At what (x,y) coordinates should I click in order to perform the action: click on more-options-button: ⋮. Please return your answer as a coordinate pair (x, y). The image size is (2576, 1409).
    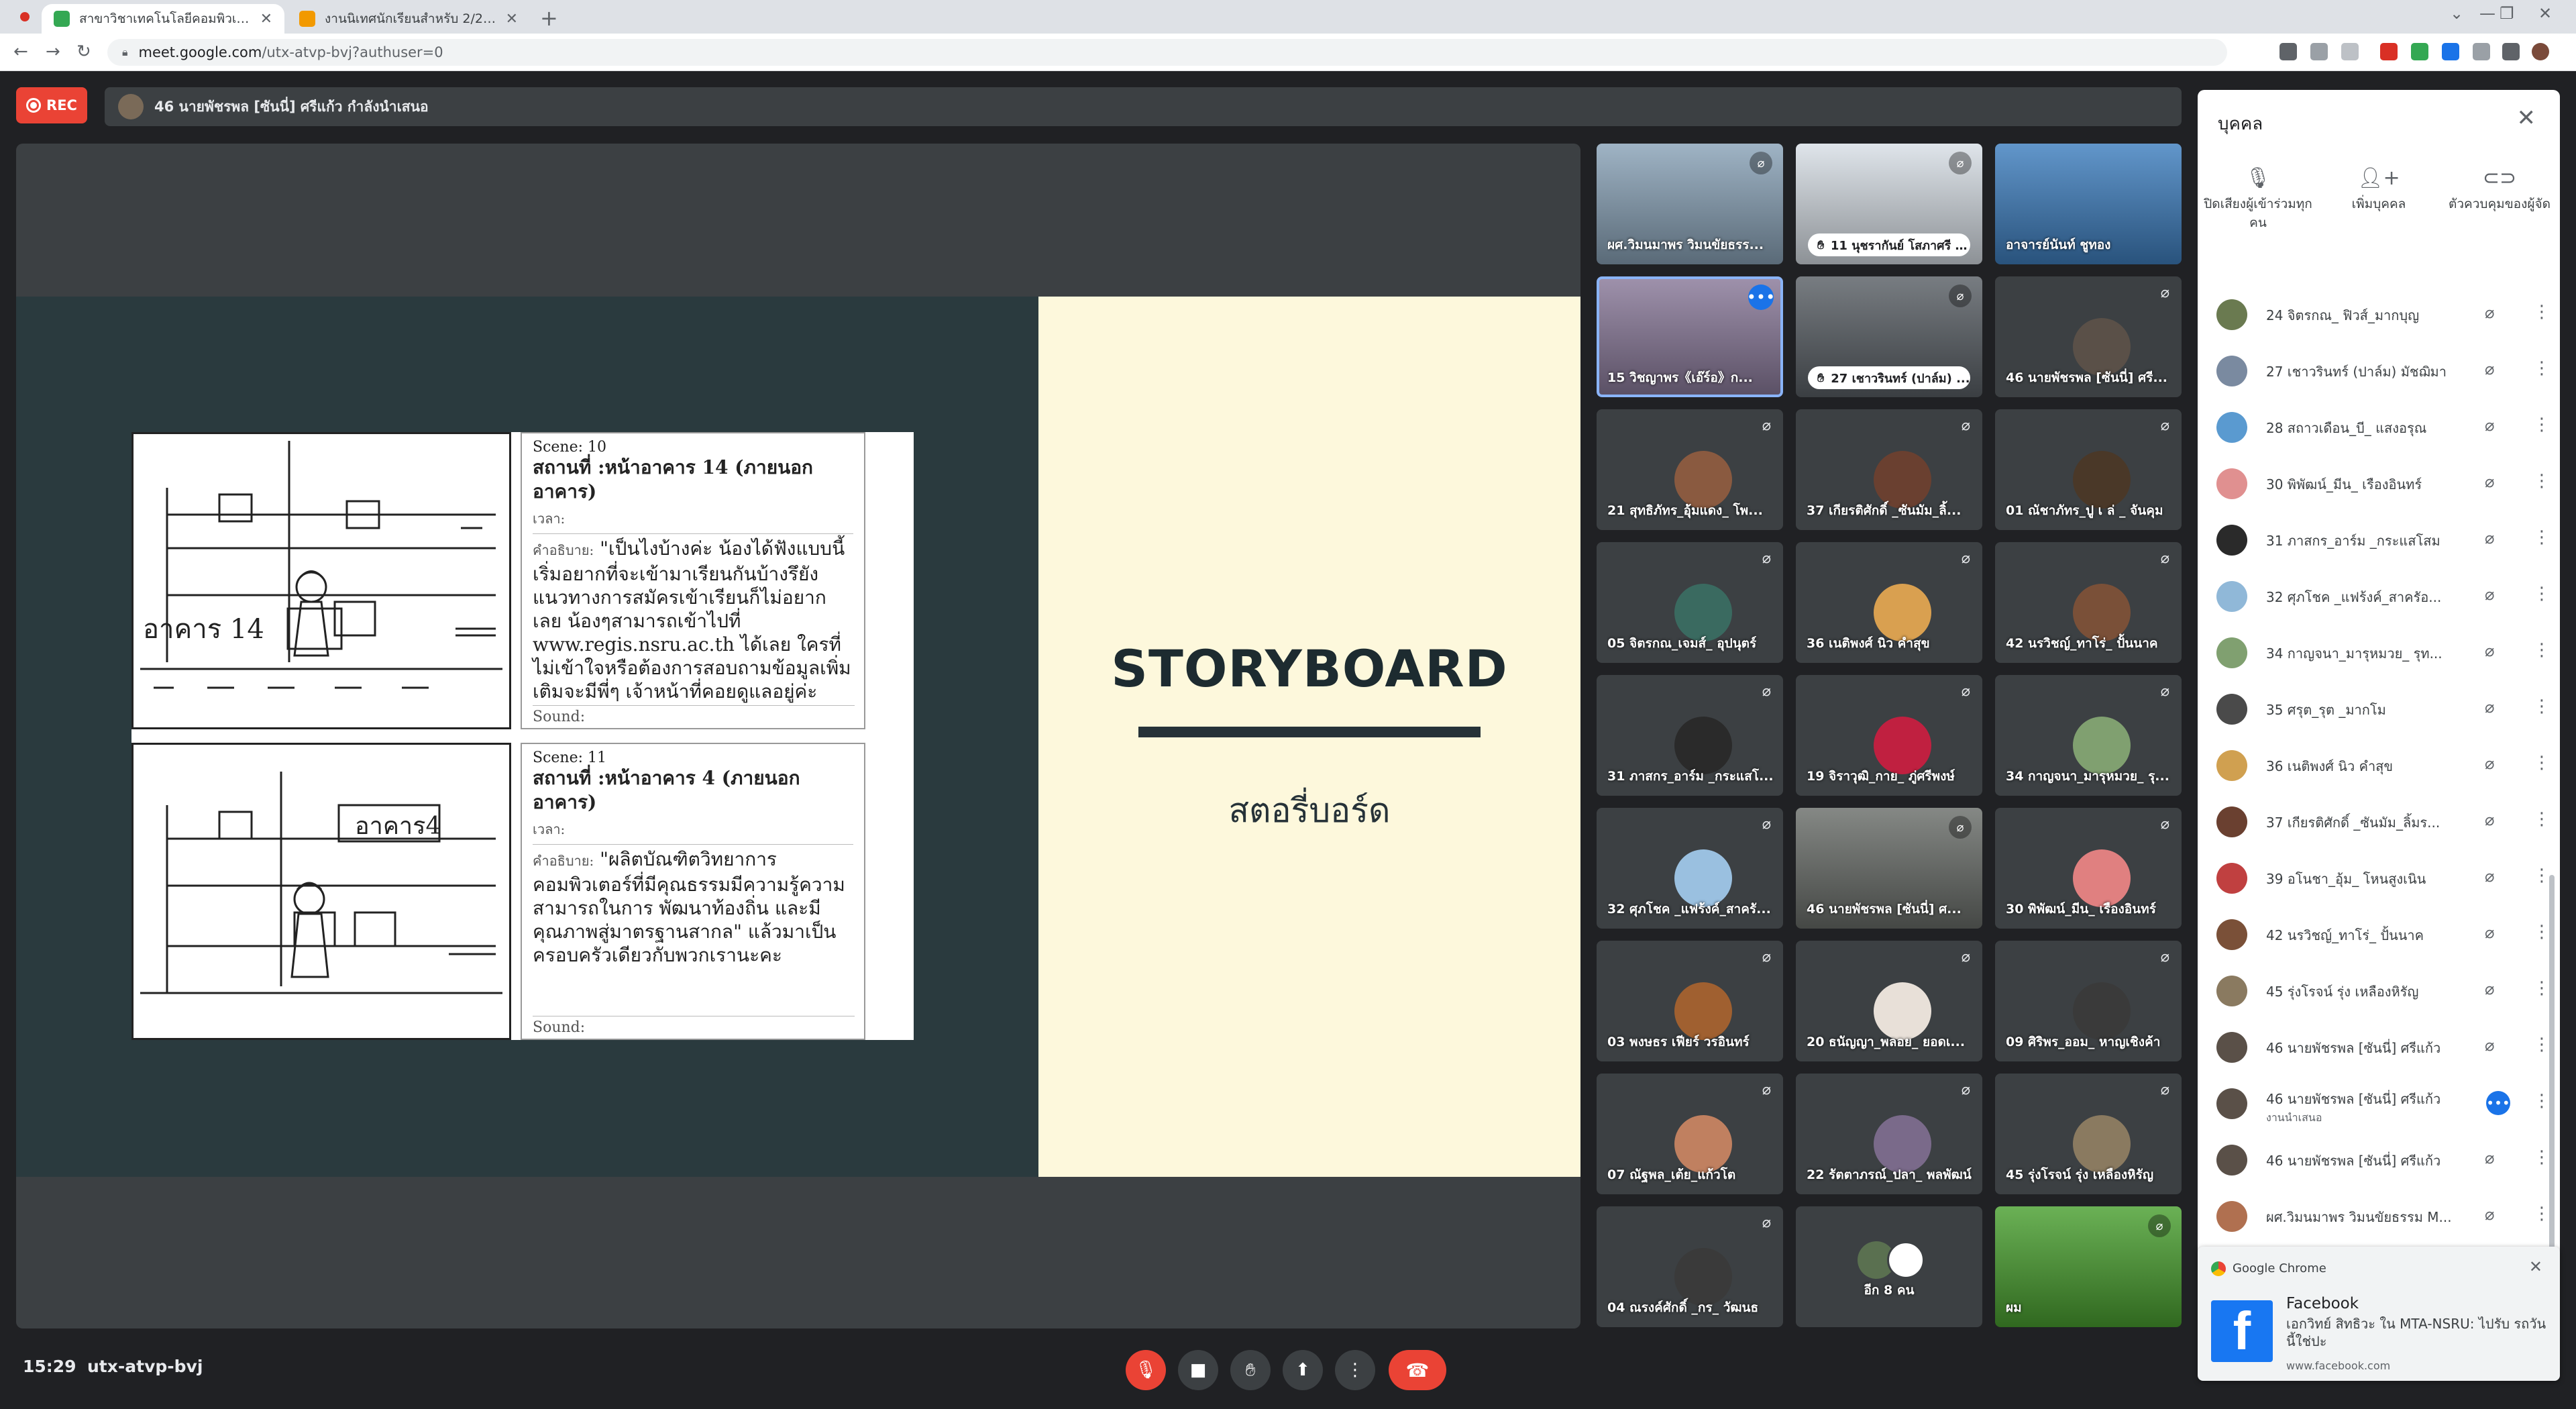
    Looking at the image, I should click on (1355, 1370).